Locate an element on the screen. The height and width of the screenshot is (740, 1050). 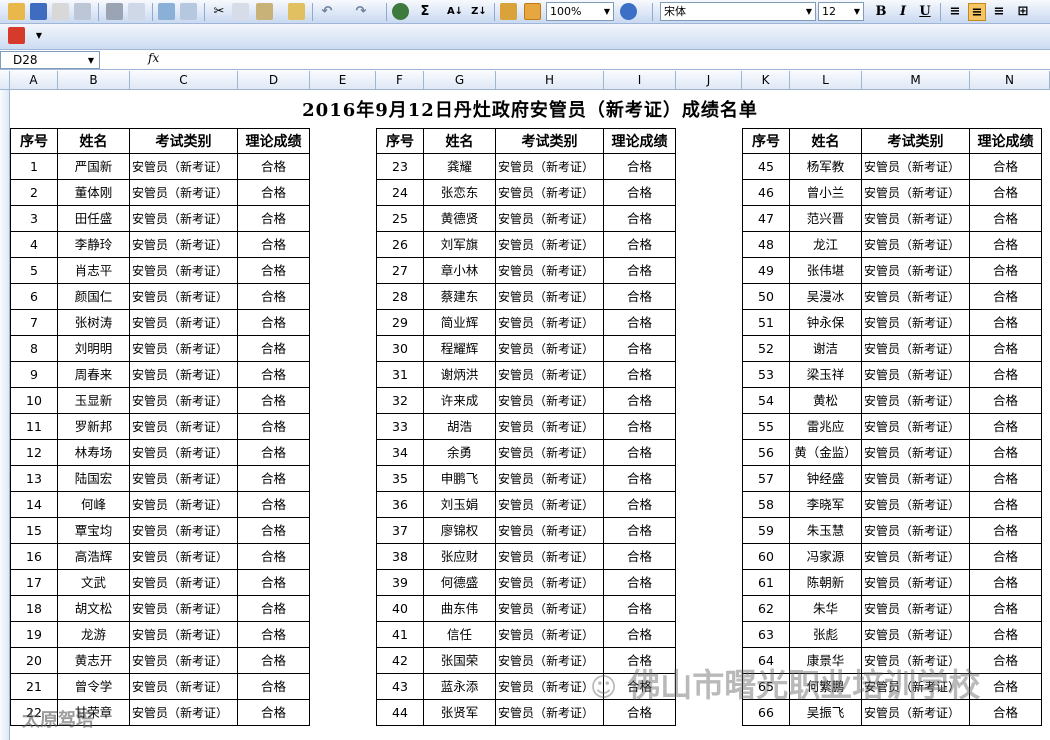
insert-function-icon: fx is located at coordinates (153, 58).